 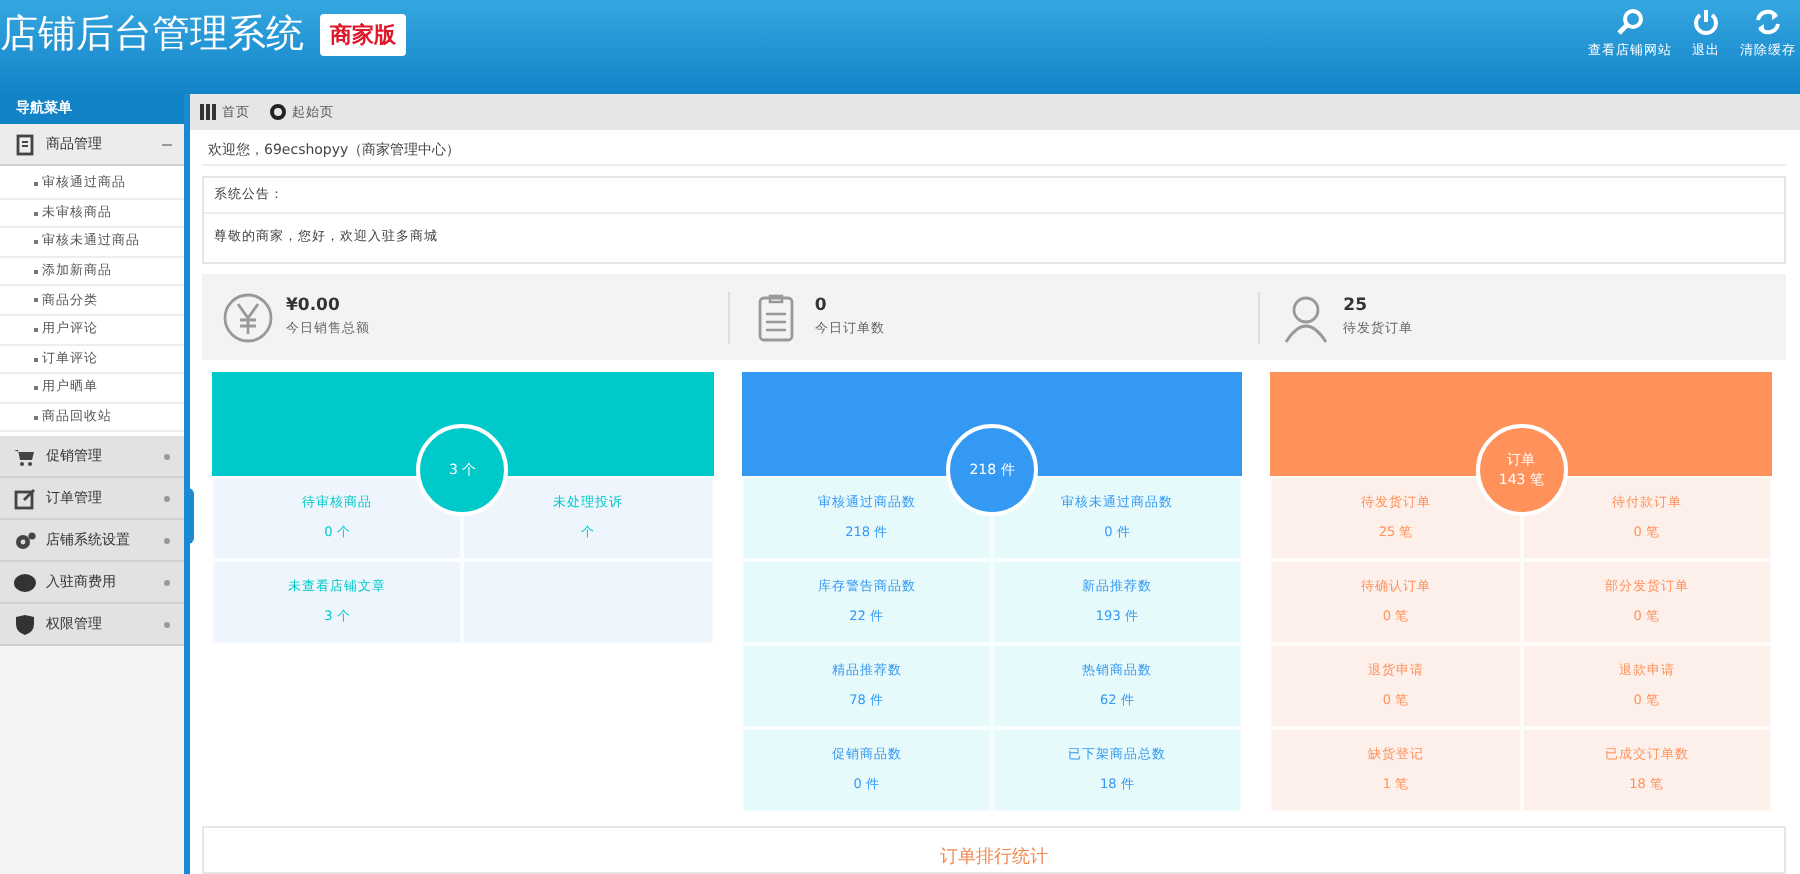 What do you see at coordinates (1630, 22) in the screenshot?
I see `search-icon` at bounding box center [1630, 22].